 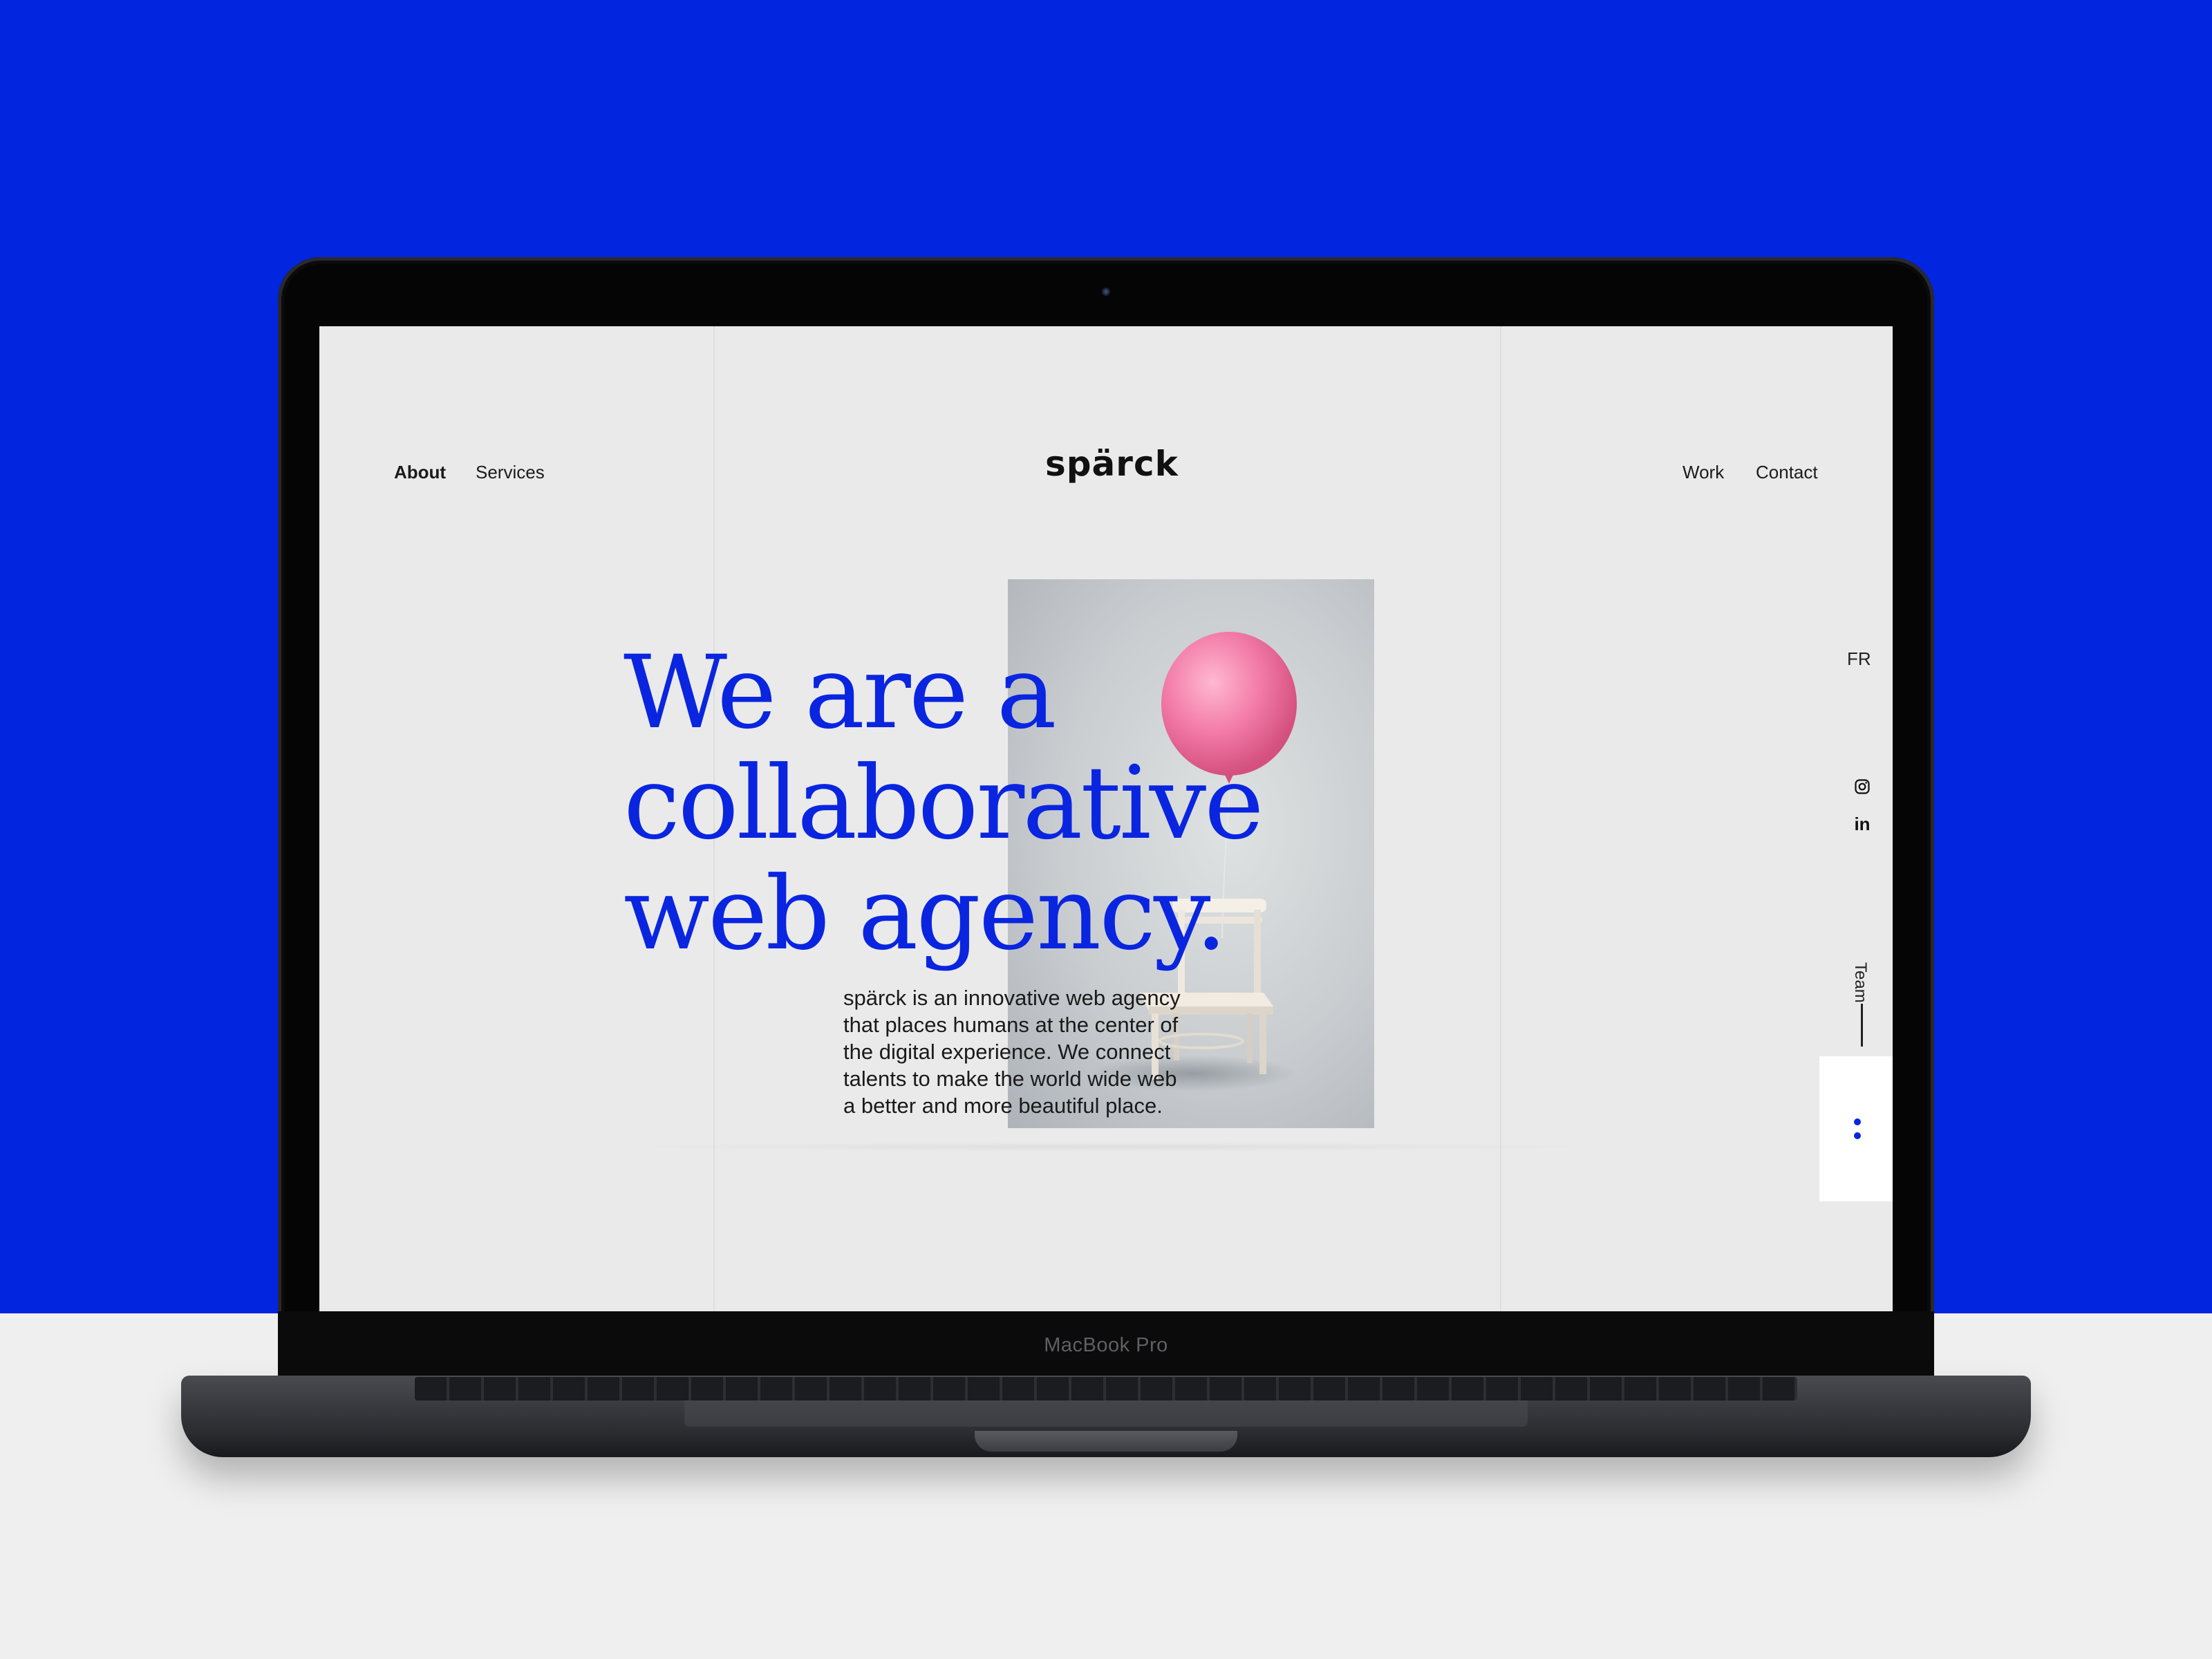 What do you see at coordinates (1862, 1025) in the screenshot?
I see `scroll-indicator-line` at bounding box center [1862, 1025].